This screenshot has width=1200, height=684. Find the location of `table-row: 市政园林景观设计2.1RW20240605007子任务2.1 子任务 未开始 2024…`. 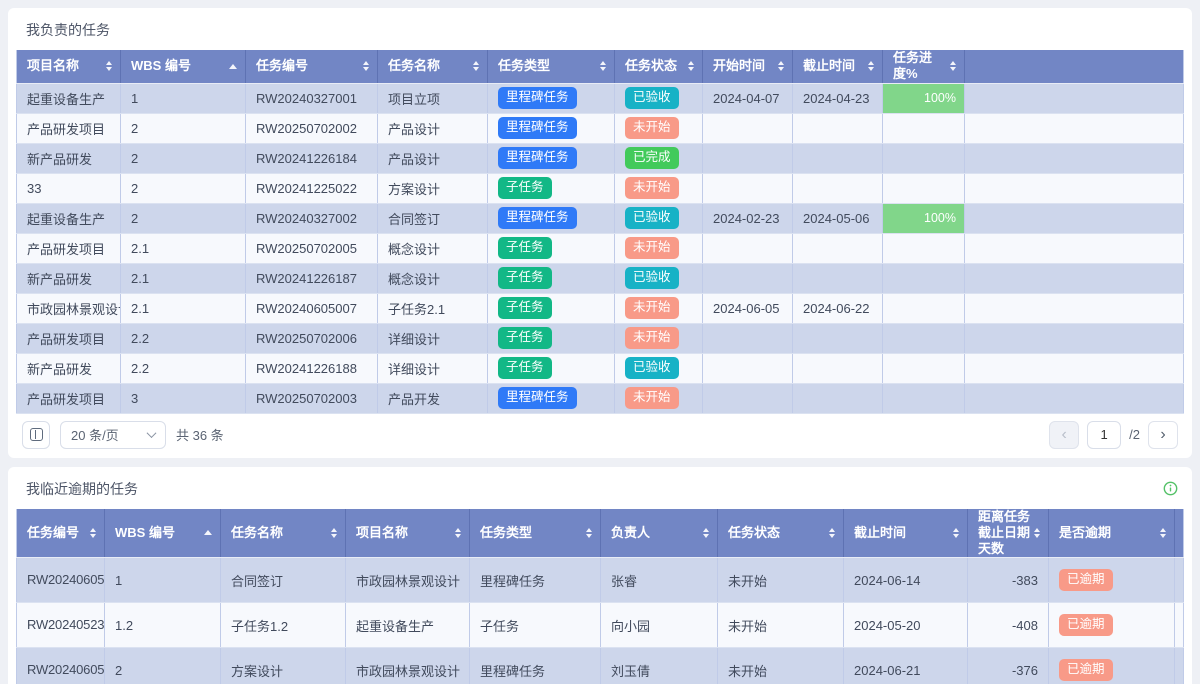

table-row: 市政园林景观设计2.1RW20240605007子任务2.1 子任务 未开始 2024… is located at coordinates (600, 308).